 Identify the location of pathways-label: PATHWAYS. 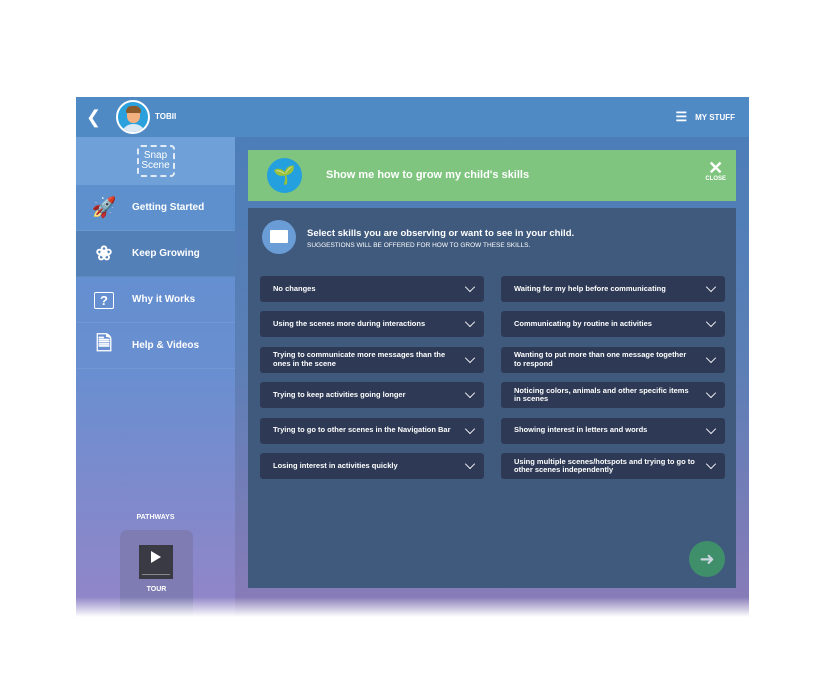
(155, 517).